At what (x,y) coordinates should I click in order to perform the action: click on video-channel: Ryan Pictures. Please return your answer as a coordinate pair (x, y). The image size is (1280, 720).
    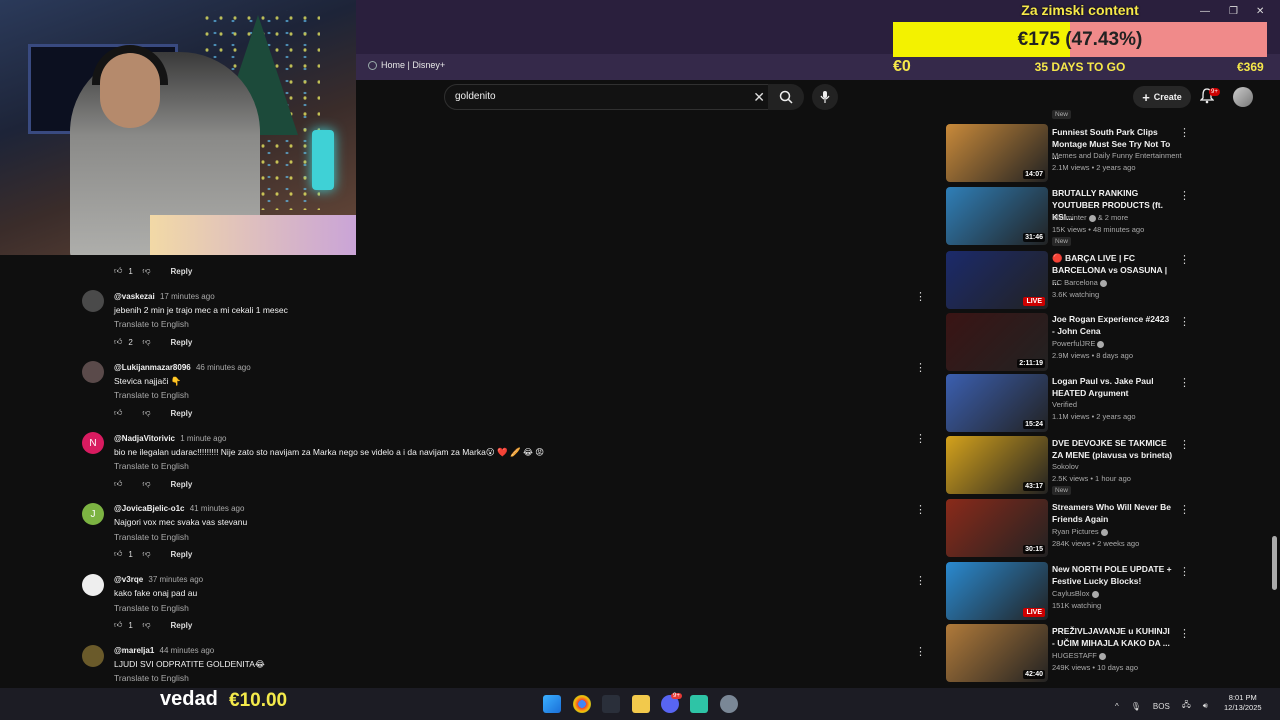
    Looking at the image, I should click on (1080, 531).